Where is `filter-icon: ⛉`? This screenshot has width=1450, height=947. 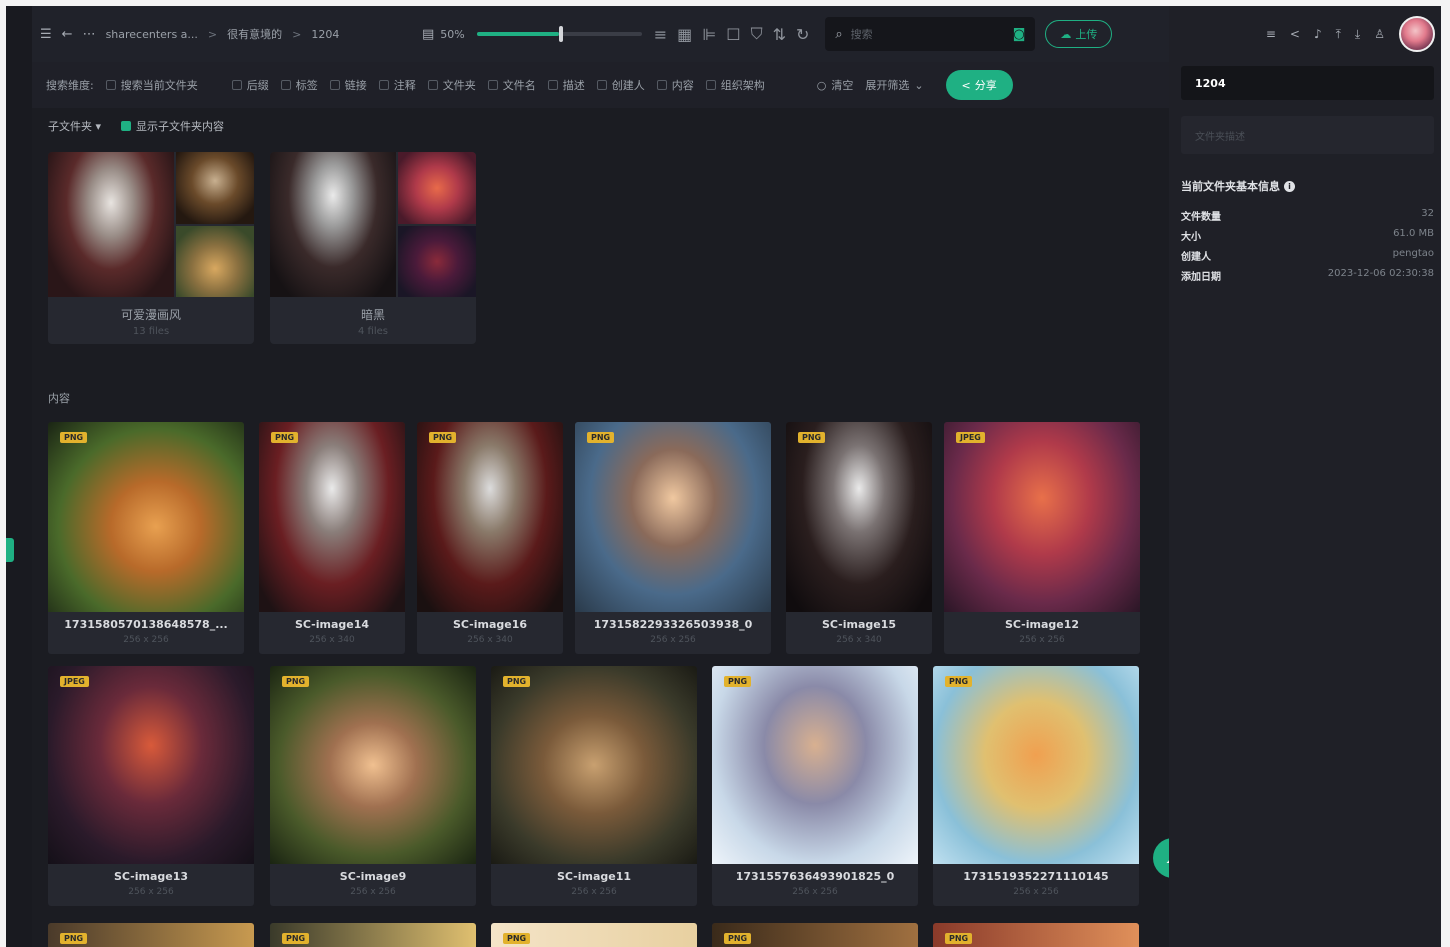 filter-icon: ⛉ is located at coordinates (757, 34).